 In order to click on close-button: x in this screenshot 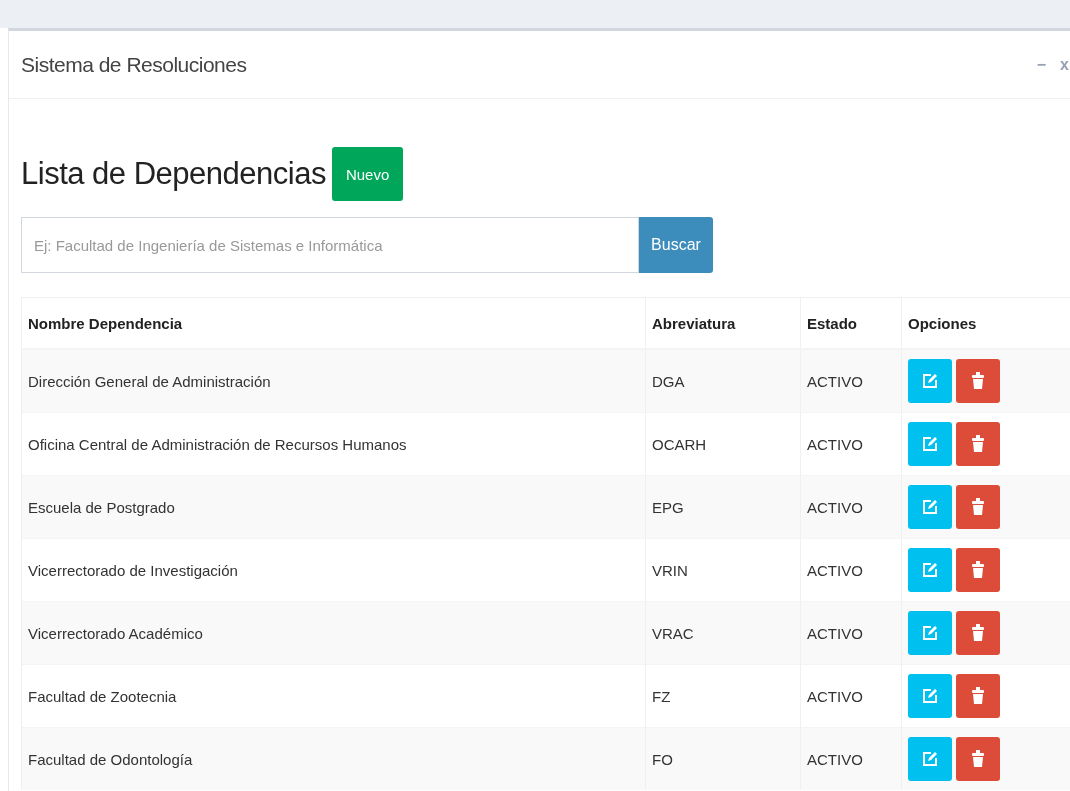, I will do `click(1064, 64)`.